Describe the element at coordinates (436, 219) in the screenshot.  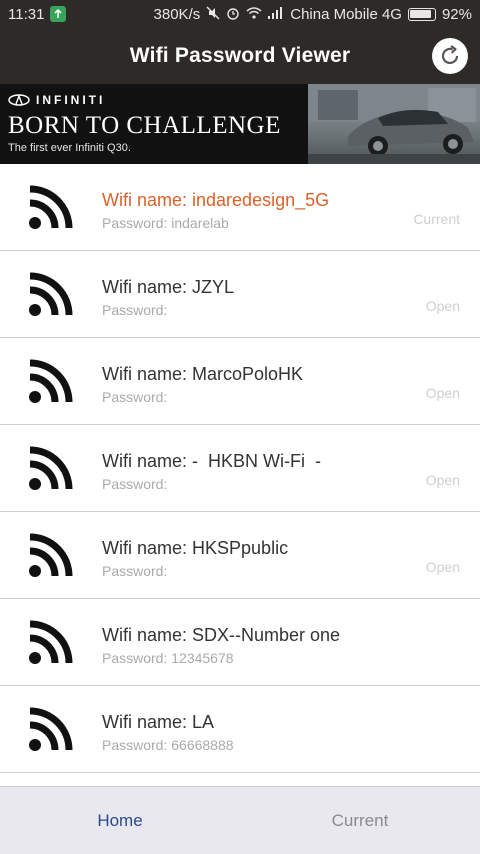
I see `wifi-status: Current` at that location.